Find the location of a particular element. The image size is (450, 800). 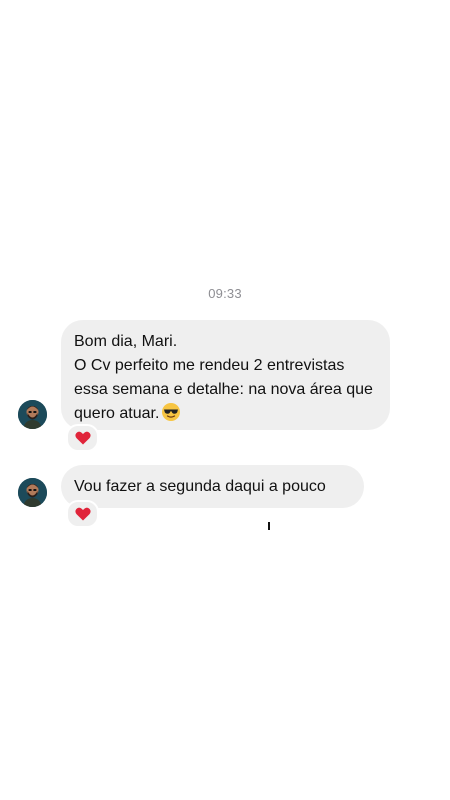

sunglasses-emoji-icon is located at coordinates (171, 416).